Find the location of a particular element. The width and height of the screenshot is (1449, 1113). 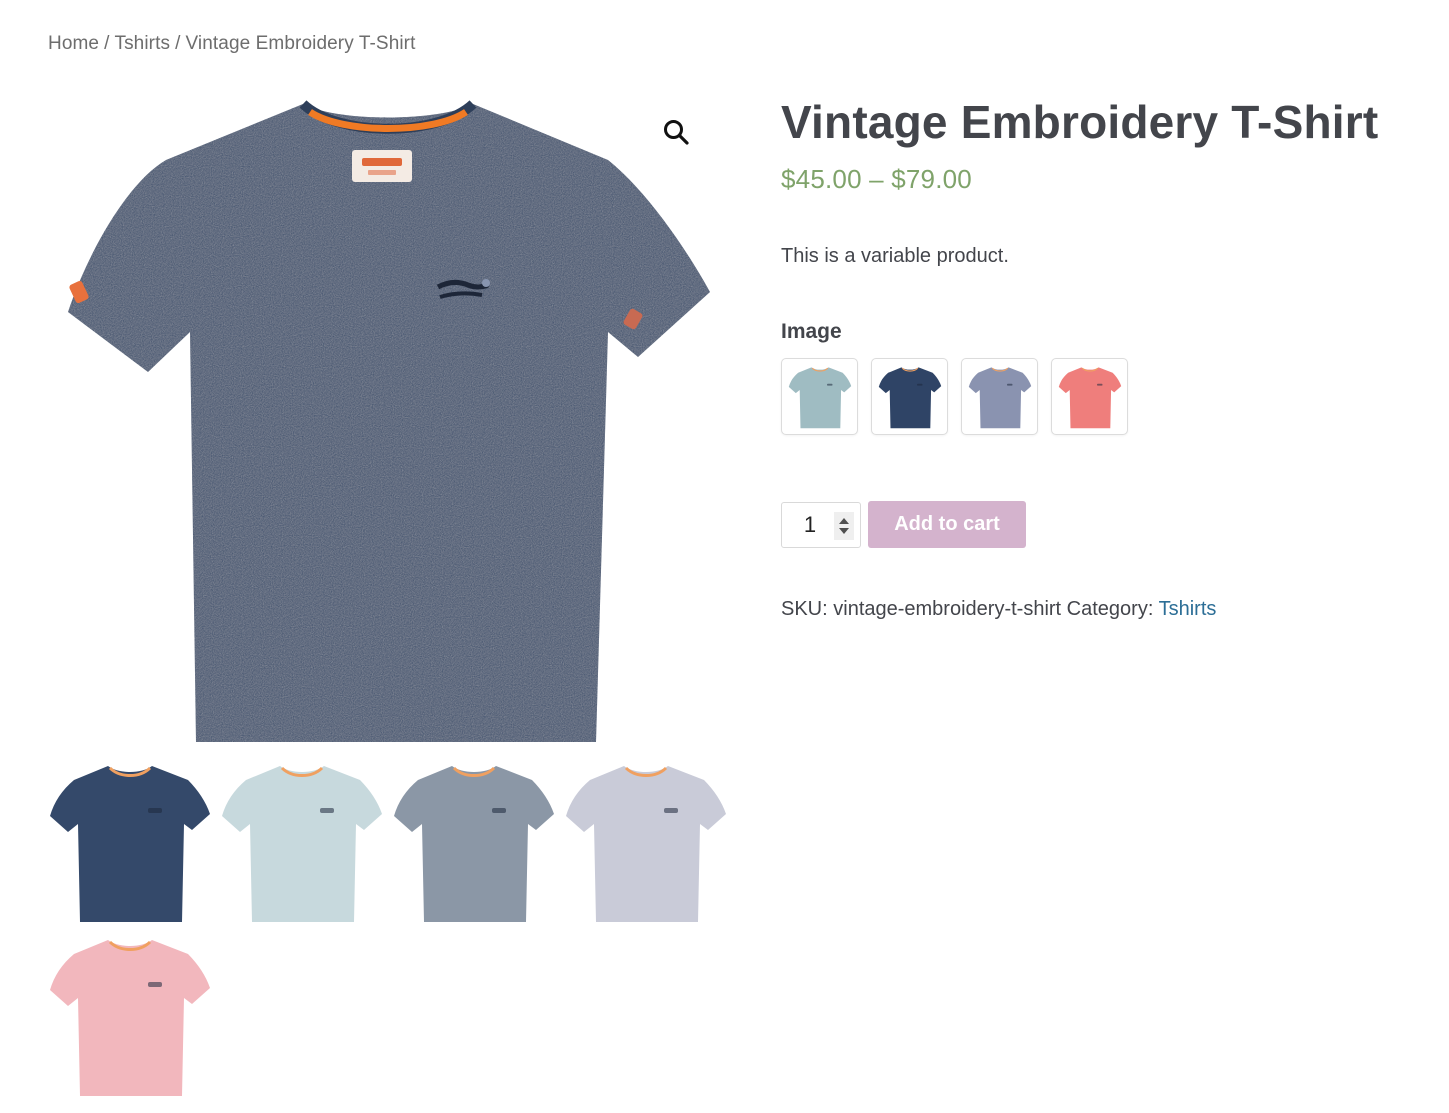

attribute-label: Image is located at coordinates (811, 331).